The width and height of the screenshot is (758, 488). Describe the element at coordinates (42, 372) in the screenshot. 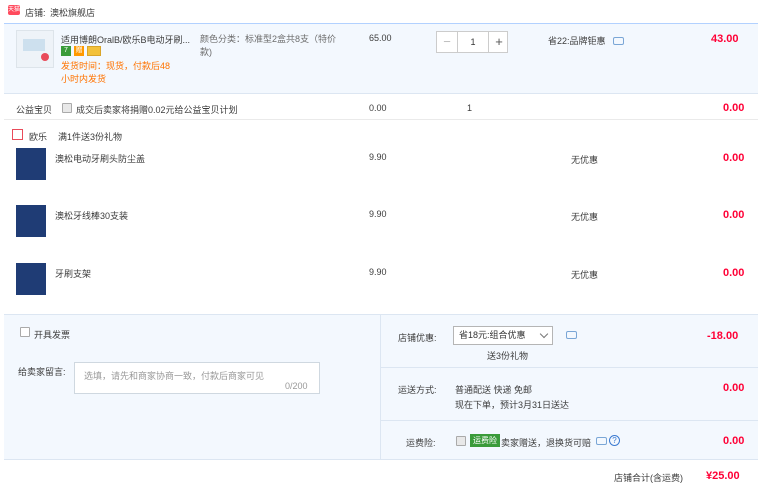

I see `message-label: 给卖家留言:` at that location.